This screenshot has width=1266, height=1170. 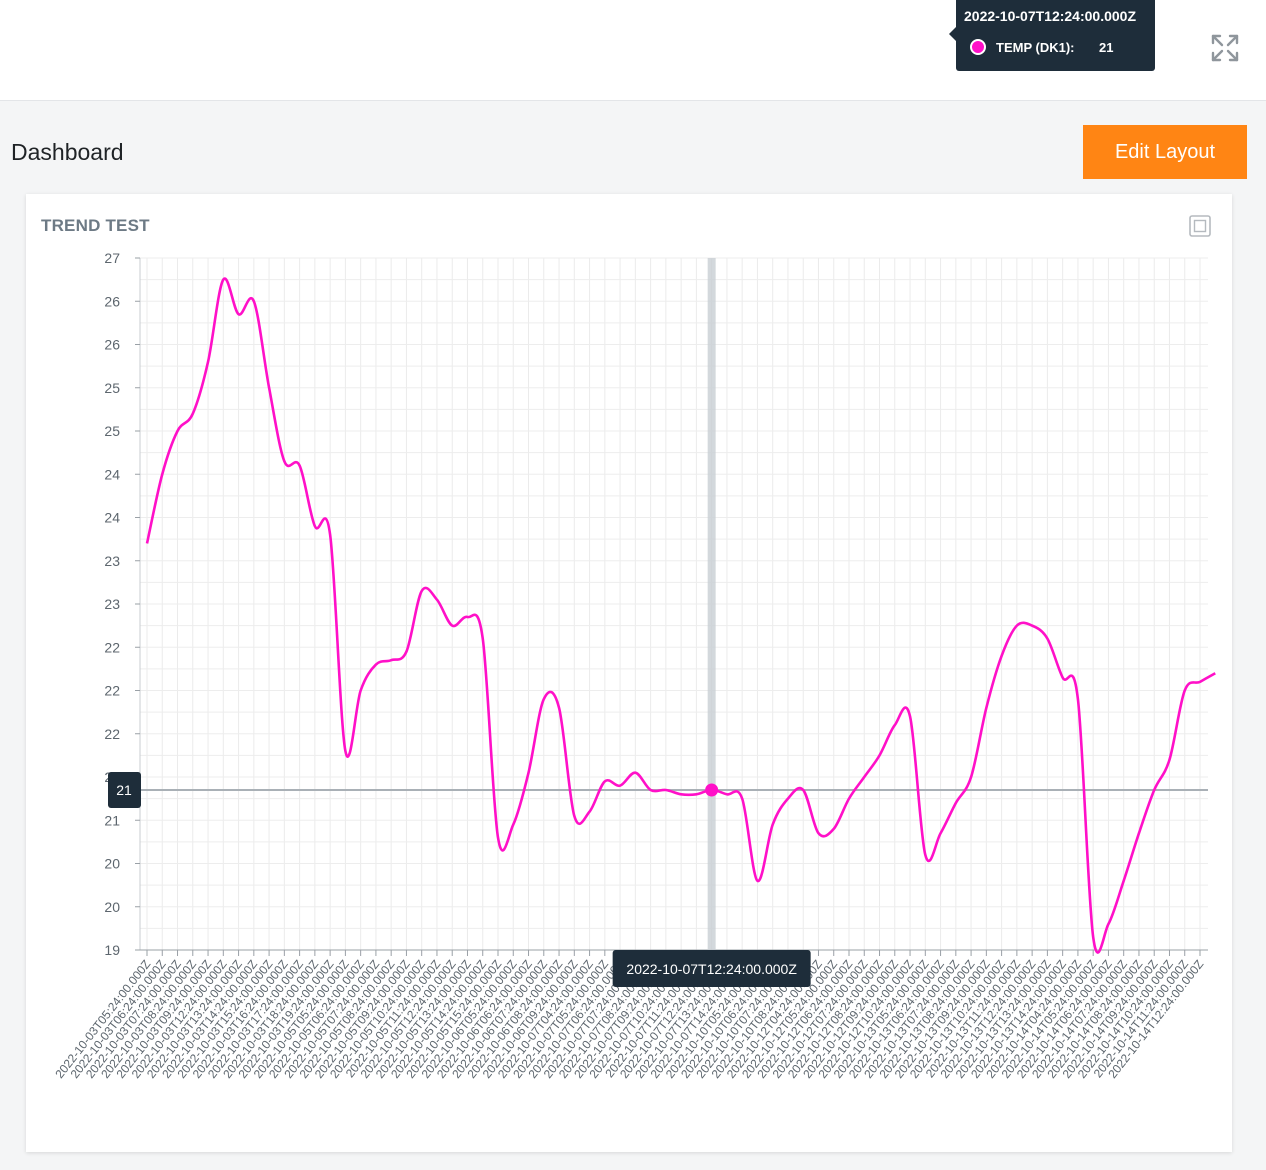 I want to click on y-tick-label: 19, so click(x=112, y=950).